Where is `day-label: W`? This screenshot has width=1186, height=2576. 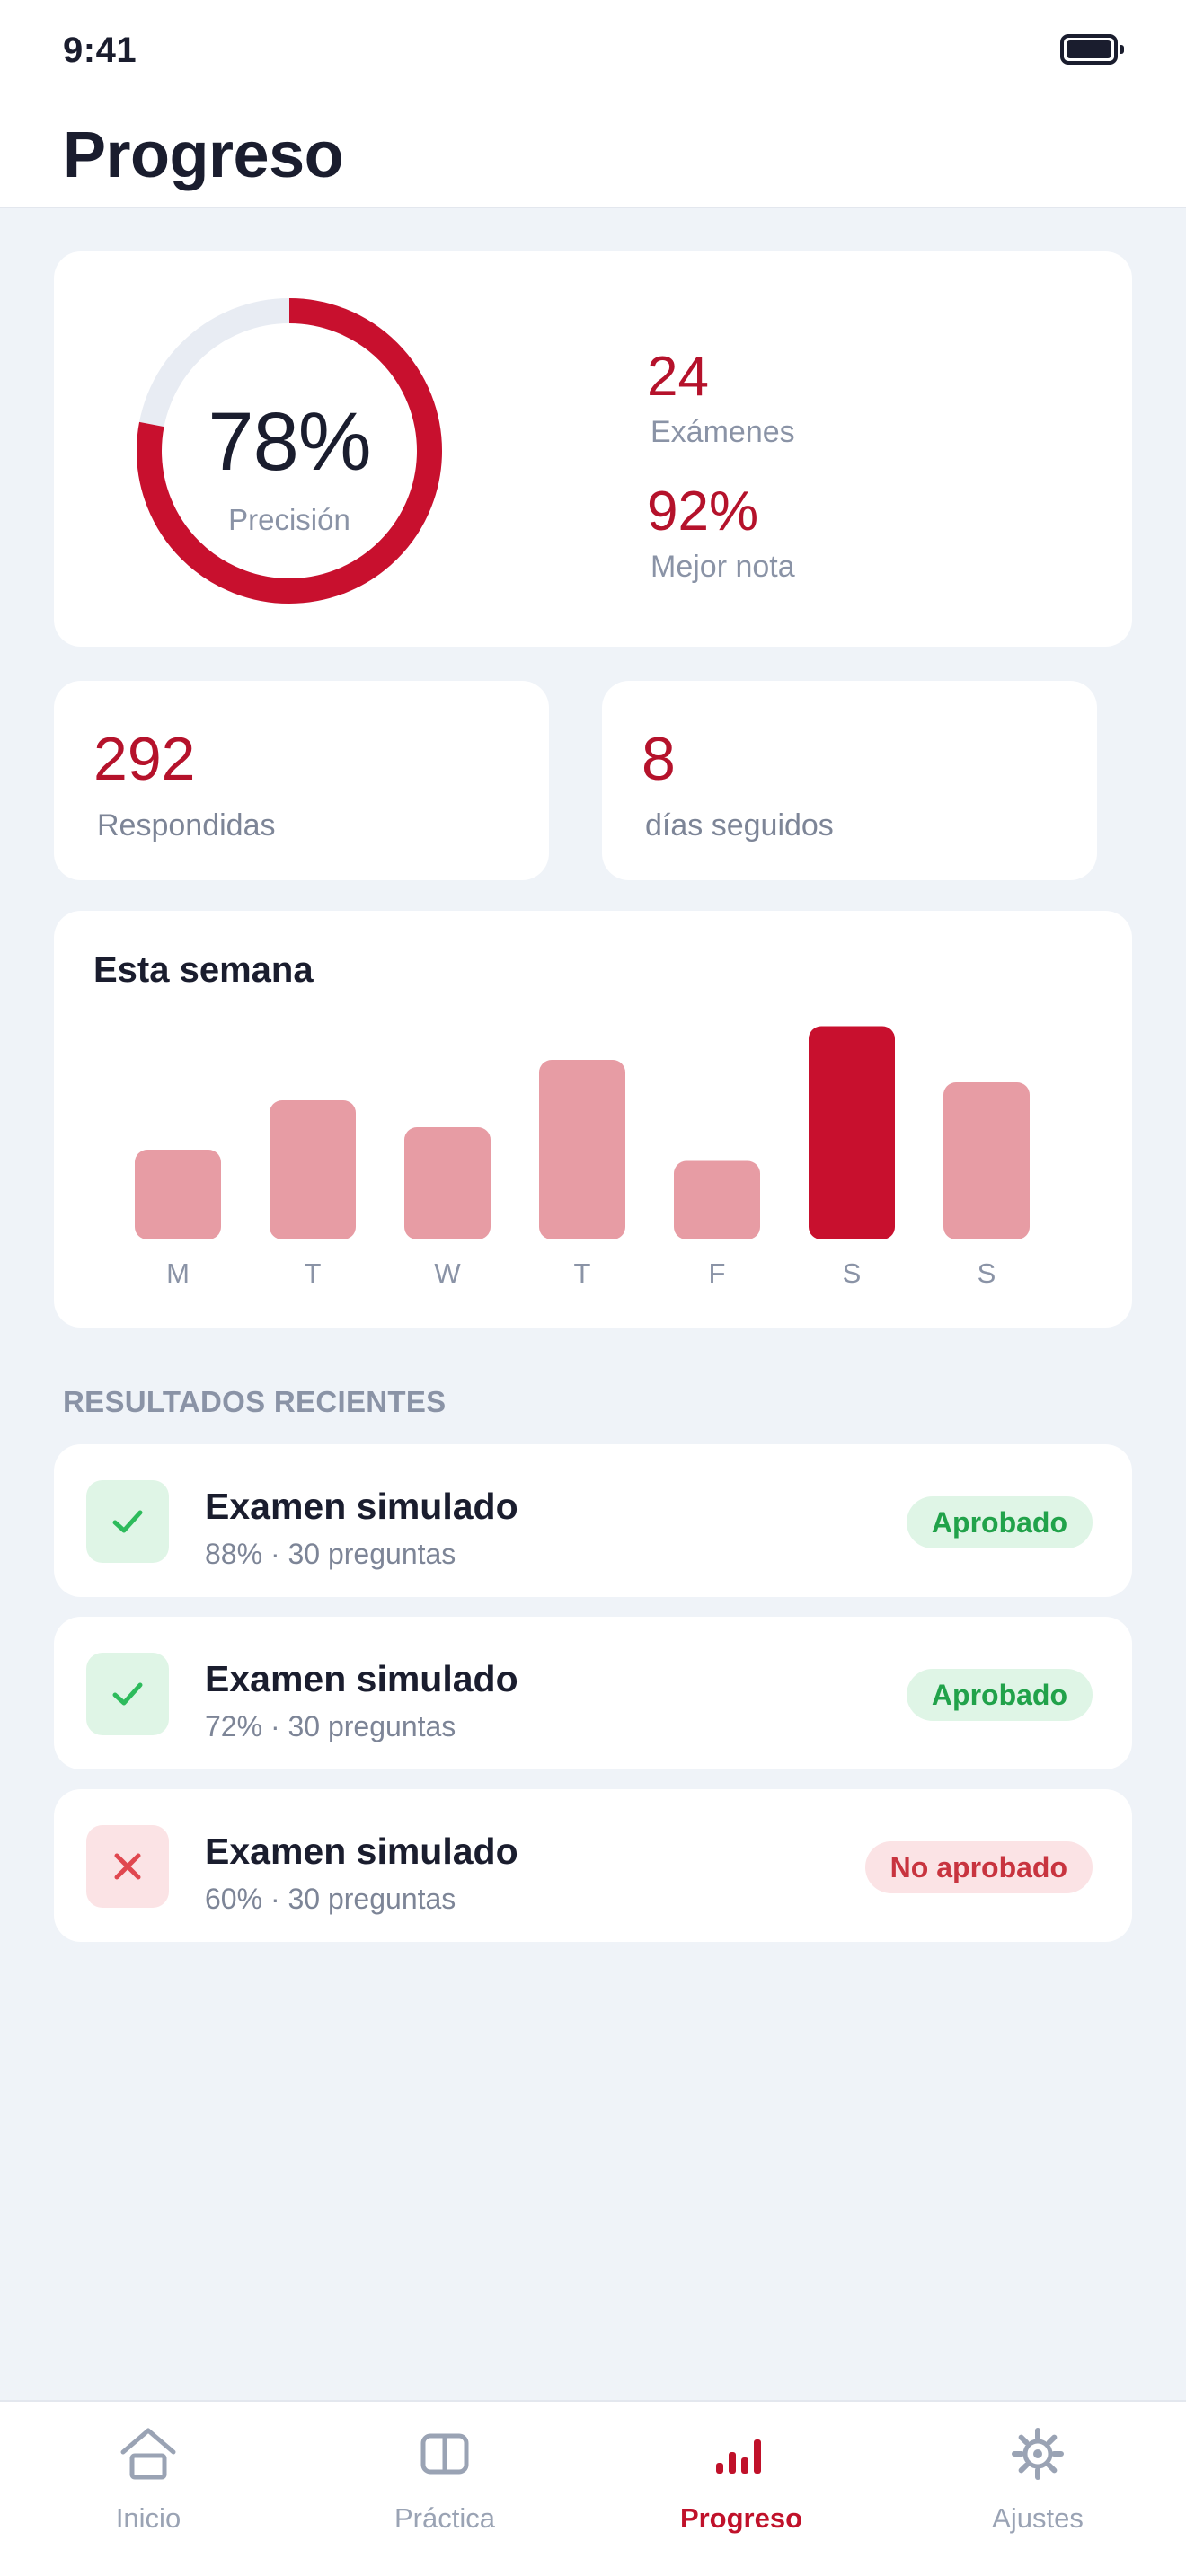
day-label: W is located at coordinates (447, 1273).